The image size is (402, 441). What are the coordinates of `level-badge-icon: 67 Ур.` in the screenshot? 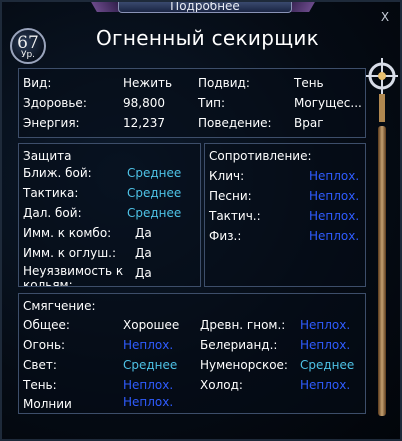 It's located at (28, 46).